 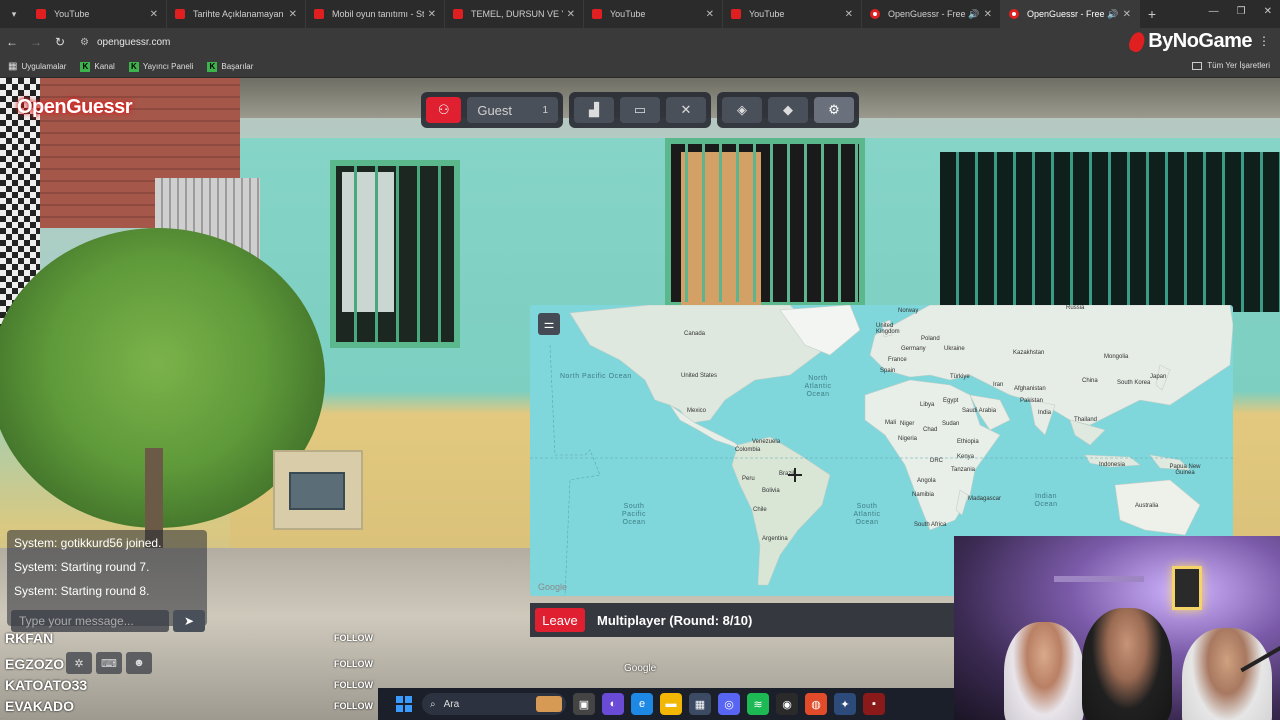 I want to click on tab-search-chevron-icon: ▾, so click(x=14, y=14).